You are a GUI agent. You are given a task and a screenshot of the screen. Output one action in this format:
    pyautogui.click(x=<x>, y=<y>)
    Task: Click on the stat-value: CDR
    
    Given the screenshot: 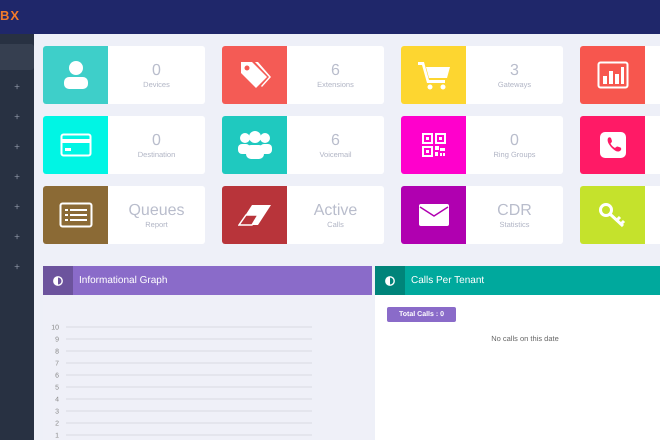 What is the action you would take?
    pyautogui.click(x=514, y=211)
    